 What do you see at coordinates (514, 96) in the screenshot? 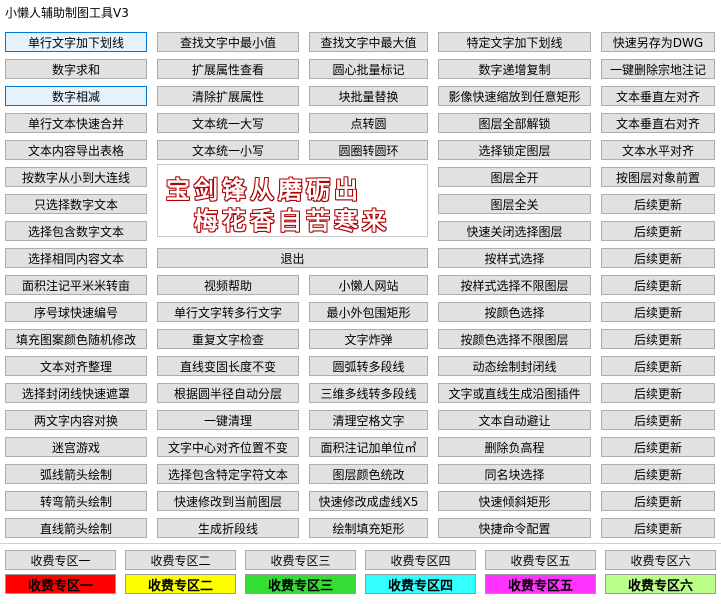
I see `tool-button: 影像快速缩放到任意矩形` at bounding box center [514, 96].